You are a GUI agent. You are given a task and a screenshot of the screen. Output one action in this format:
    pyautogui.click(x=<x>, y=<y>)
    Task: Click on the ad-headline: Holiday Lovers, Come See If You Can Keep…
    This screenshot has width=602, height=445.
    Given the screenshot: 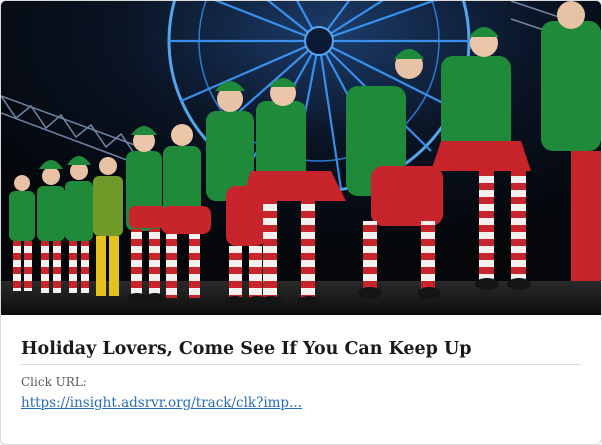 What is the action you would take?
    pyautogui.click(x=301, y=351)
    